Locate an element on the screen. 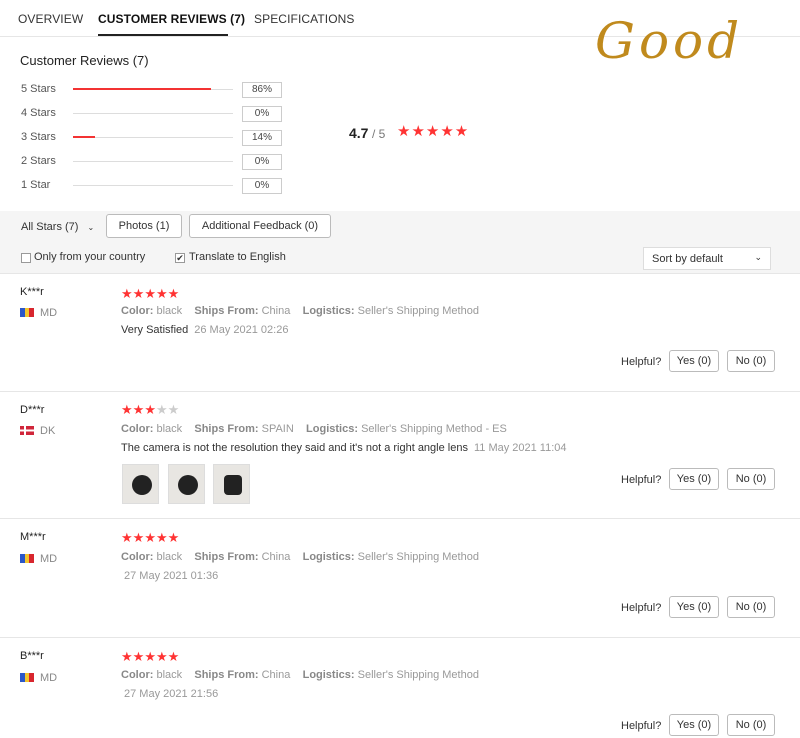  reviewer-country: DK is located at coordinates (48, 431).